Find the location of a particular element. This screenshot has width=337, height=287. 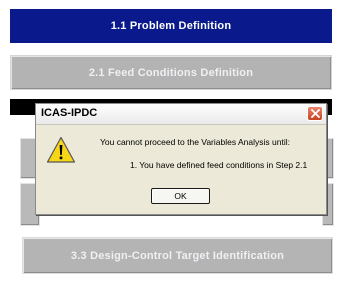

step-1-1-button: 1.1 Problem Definition is located at coordinates (171, 26).